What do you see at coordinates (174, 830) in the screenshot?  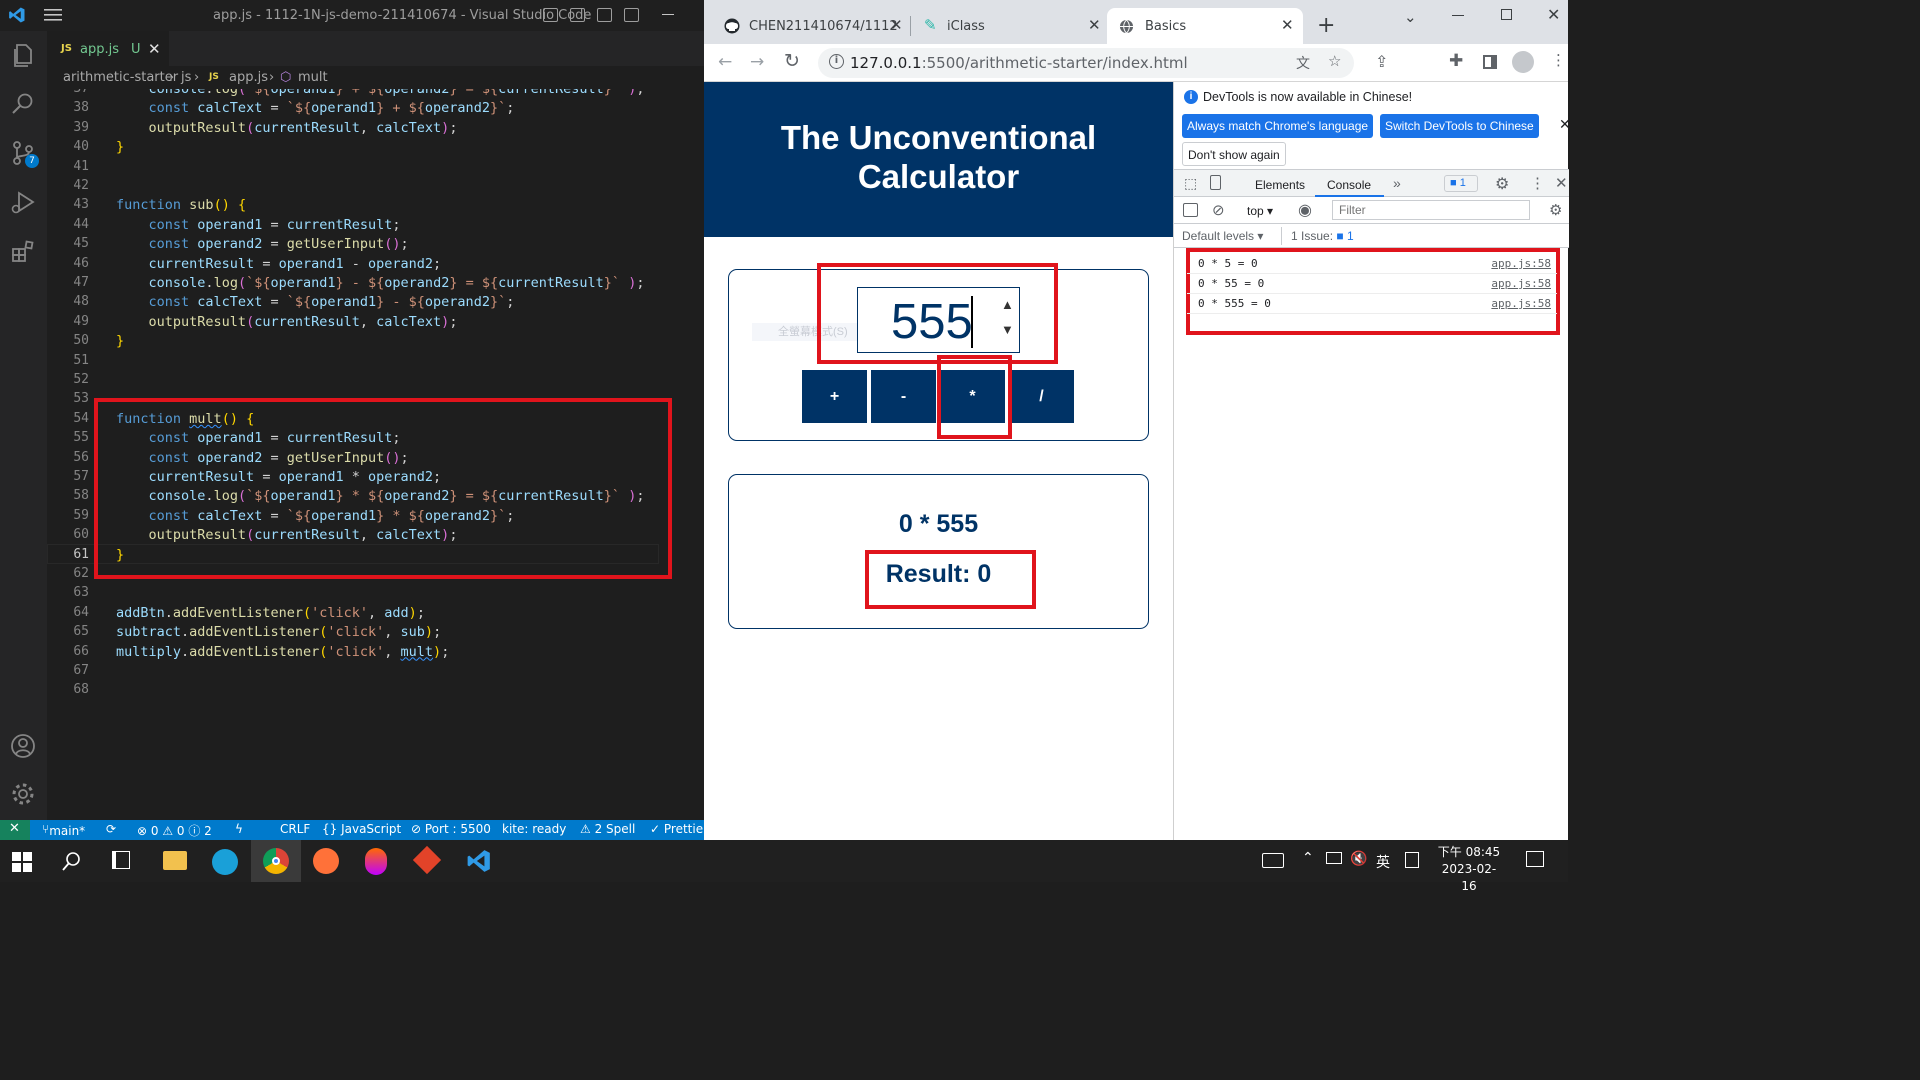 I see `problems-indicator: ⊗ 0 ⚠ 0 ⓘ 2` at bounding box center [174, 830].